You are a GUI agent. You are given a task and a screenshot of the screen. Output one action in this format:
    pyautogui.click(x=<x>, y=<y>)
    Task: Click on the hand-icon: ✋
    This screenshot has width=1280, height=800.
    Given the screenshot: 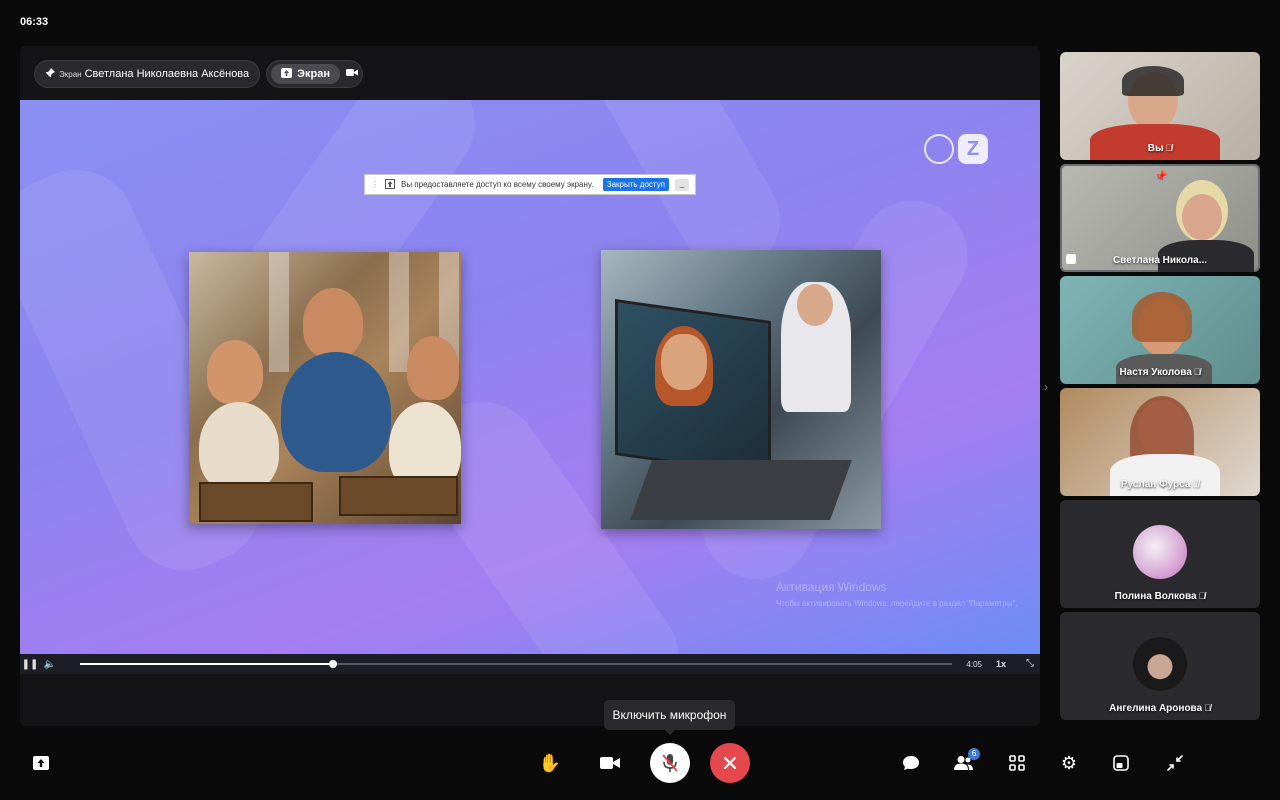 What is the action you would take?
    pyautogui.click(x=550, y=762)
    